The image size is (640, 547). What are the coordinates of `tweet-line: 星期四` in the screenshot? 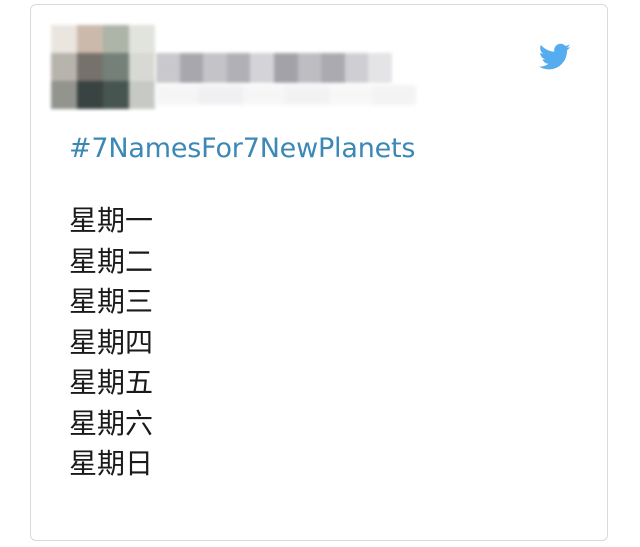 It's located at (111, 342).